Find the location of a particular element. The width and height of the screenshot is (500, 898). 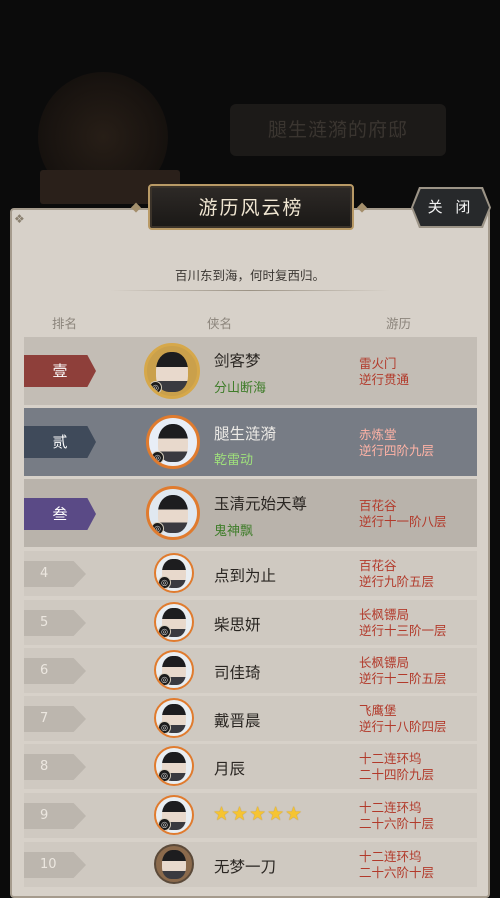

player-sect: 赤炼堂 is located at coordinates (378, 434).